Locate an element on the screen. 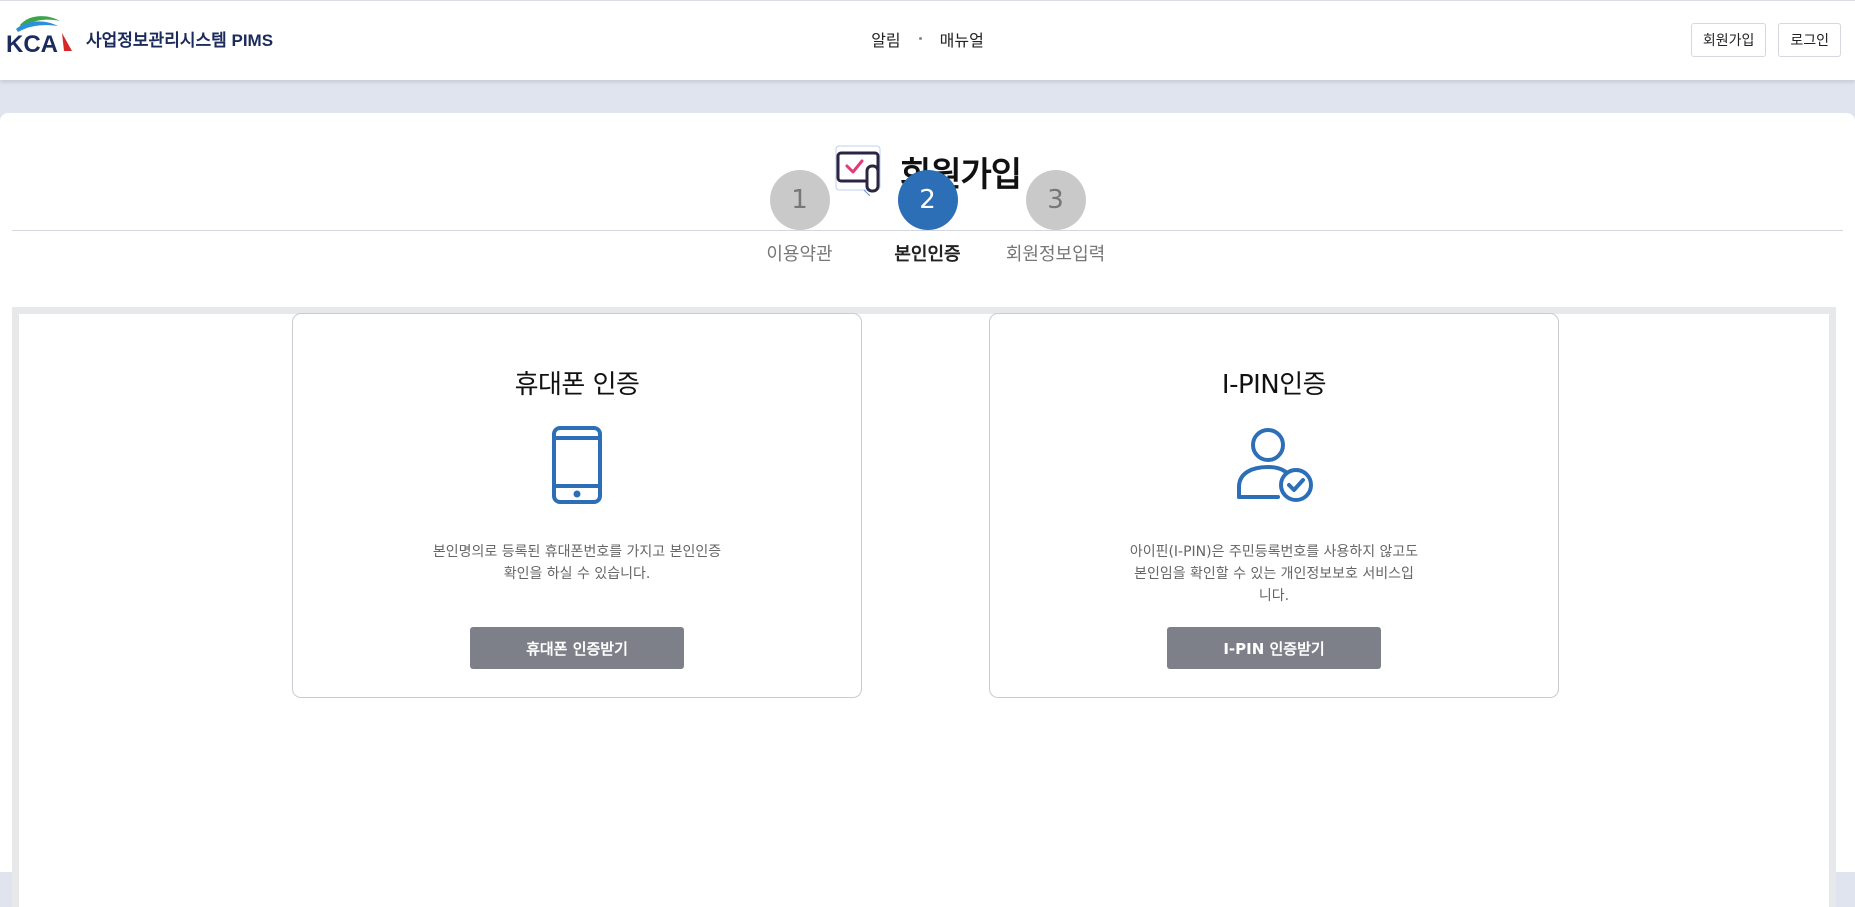  nav-item-manual: 매뉴얼 is located at coordinates (962, 39).